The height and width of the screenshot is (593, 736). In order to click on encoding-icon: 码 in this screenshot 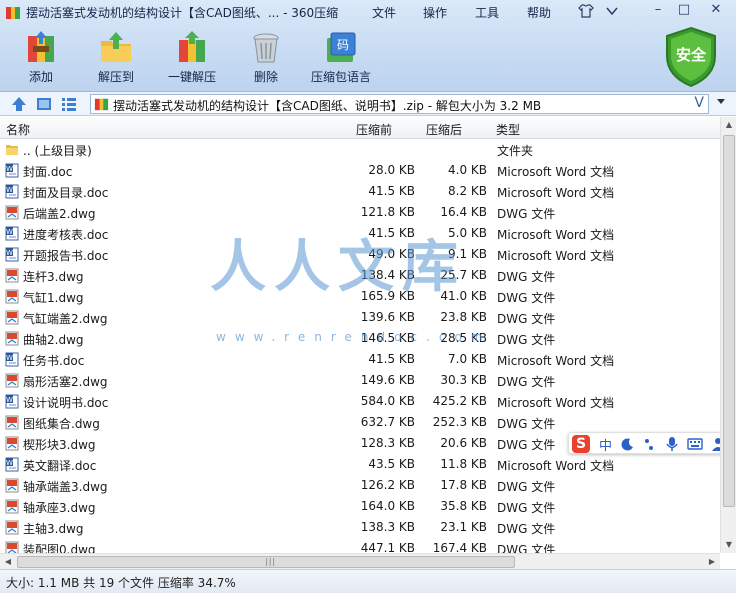, I will do `click(341, 47)`.